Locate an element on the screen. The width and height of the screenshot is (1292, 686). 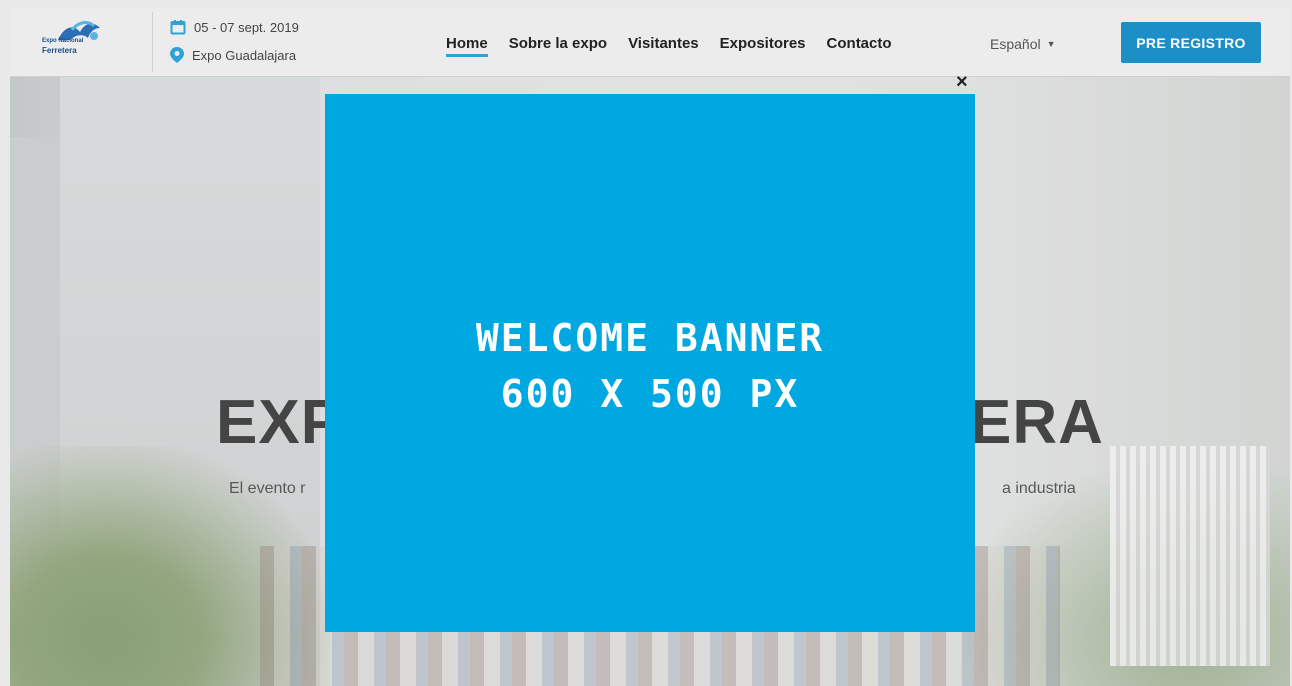
logo: Expo Nacional Ferretera is located at coordinates (77, 42).